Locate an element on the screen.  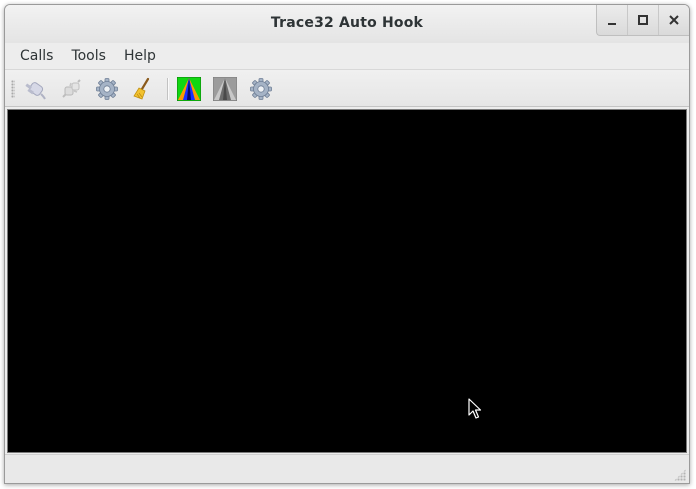
color-triangle-icon is located at coordinates (189, 89).